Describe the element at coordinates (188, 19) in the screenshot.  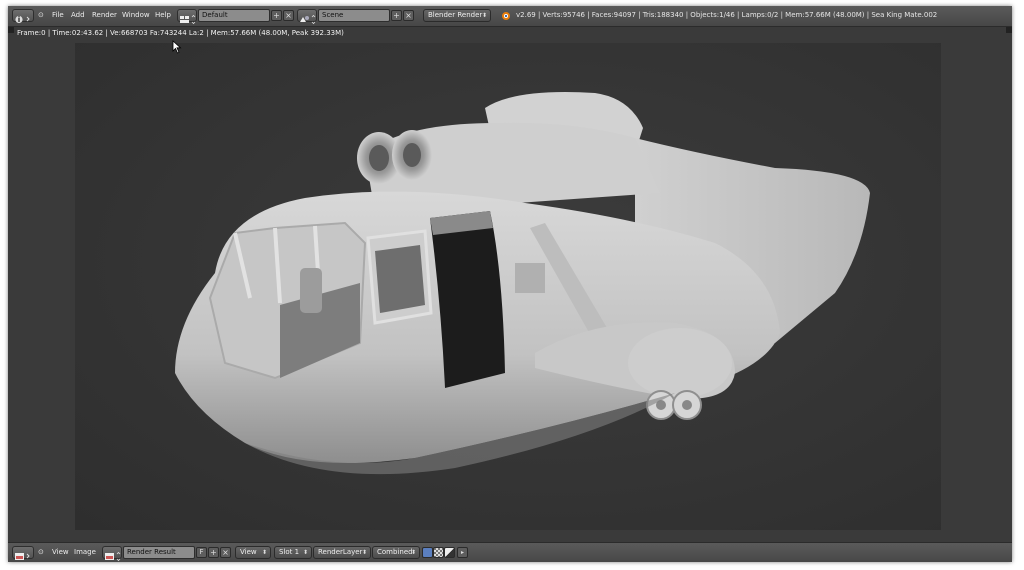
I see `screen-layout-icon` at that location.